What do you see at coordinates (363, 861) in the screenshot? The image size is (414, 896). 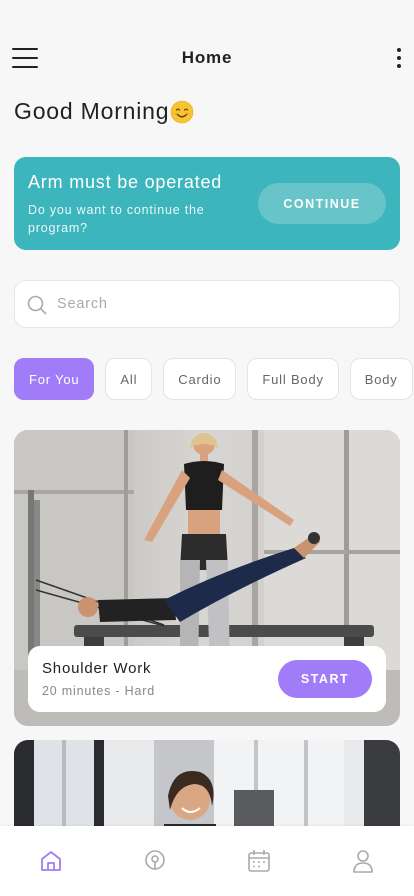 I see `profile-icon` at bounding box center [363, 861].